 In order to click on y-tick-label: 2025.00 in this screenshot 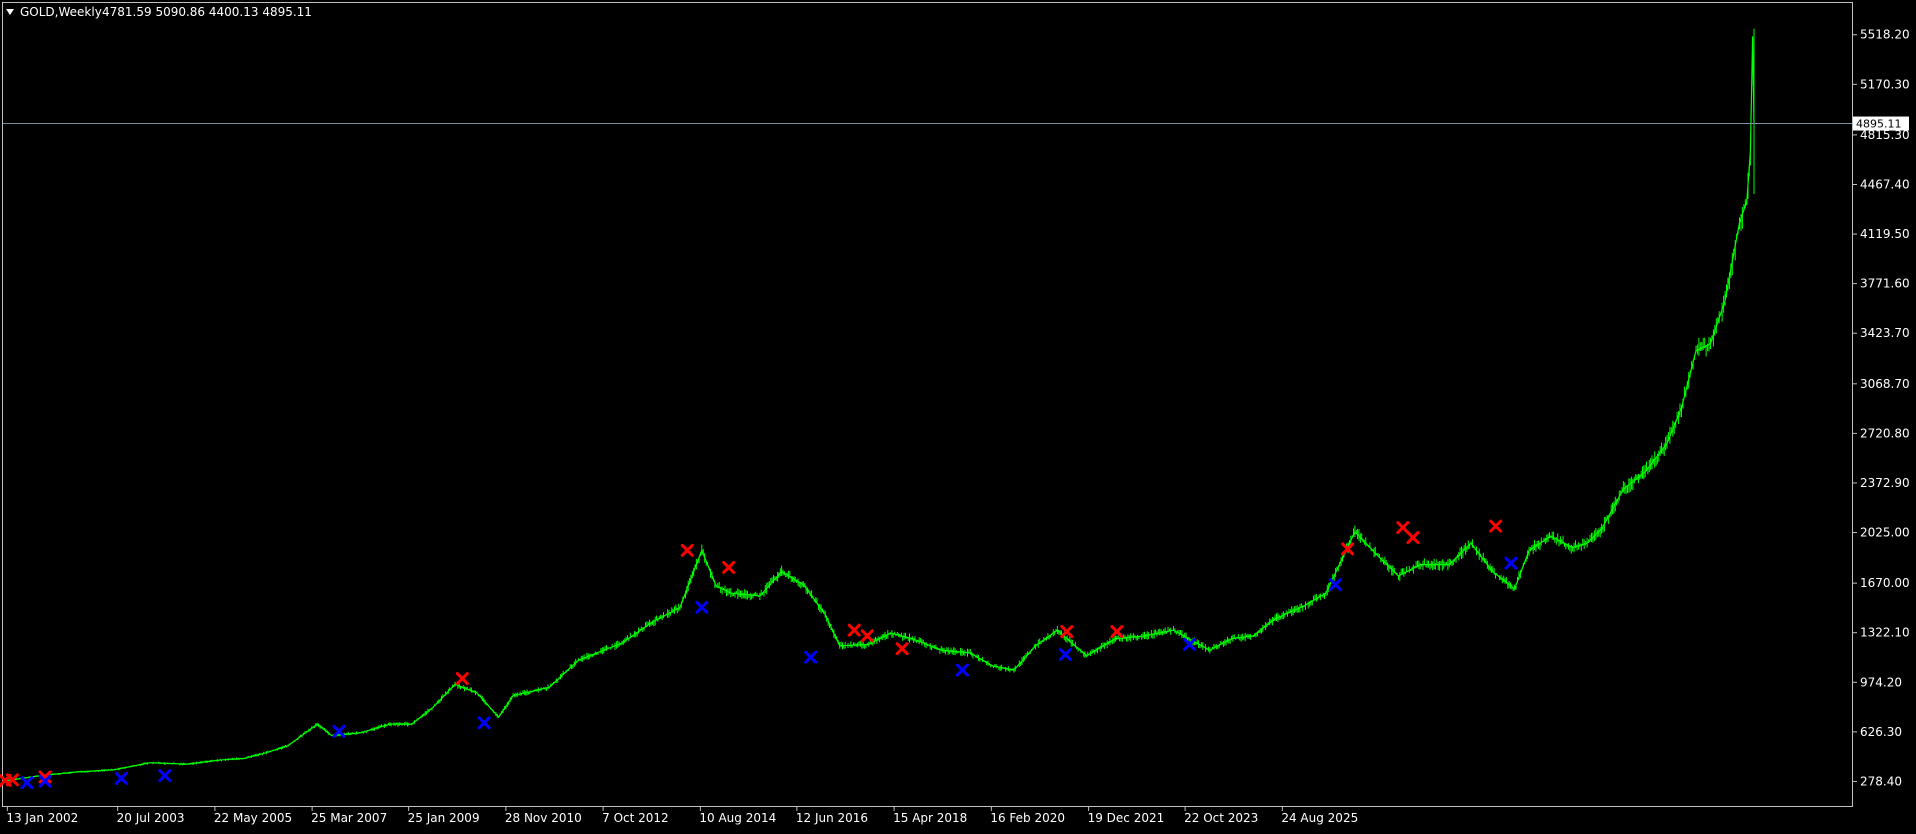, I will do `click(1885, 533)`.